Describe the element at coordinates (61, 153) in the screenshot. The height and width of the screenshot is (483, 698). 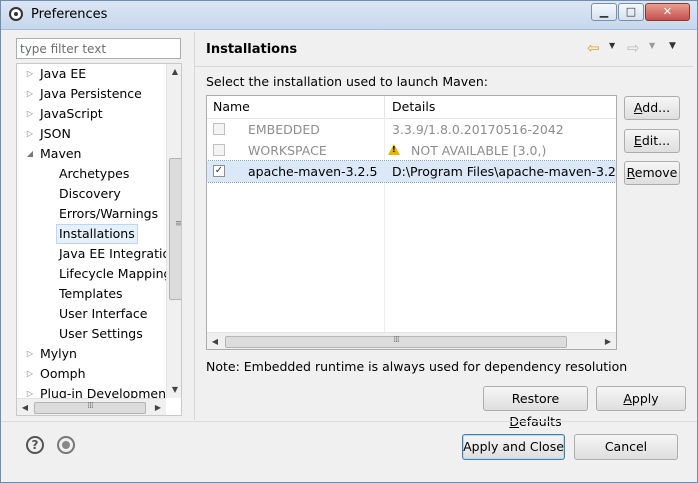
I see `tree-item-label: Maven` at that location.